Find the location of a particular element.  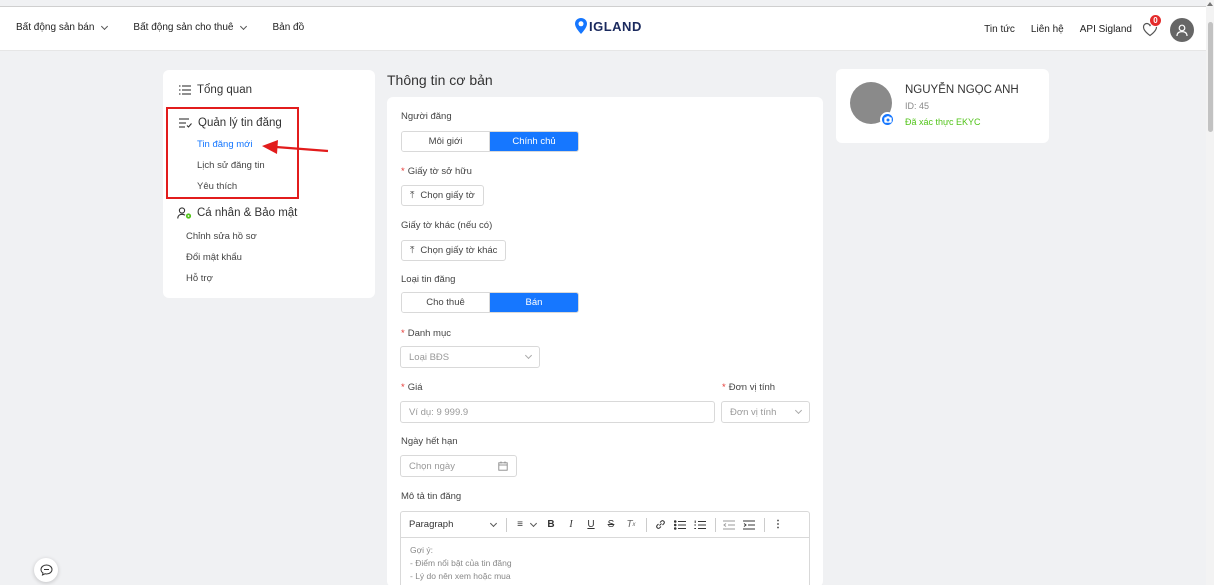

listing-type-label: Loại tin đăng is located at coordinates (428, 279).